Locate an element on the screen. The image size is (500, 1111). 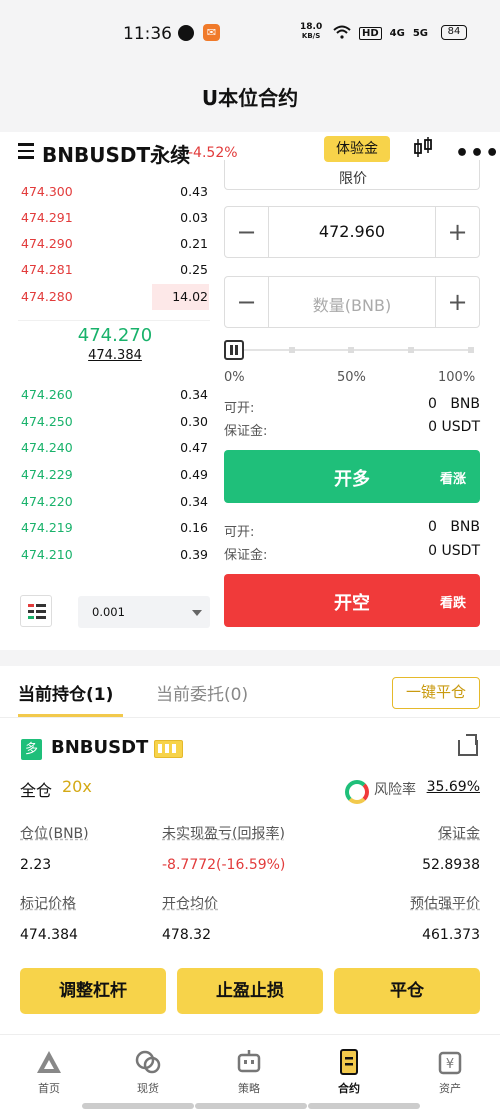
long-margin-label: 保证金: is located at coordinates (246, 431).